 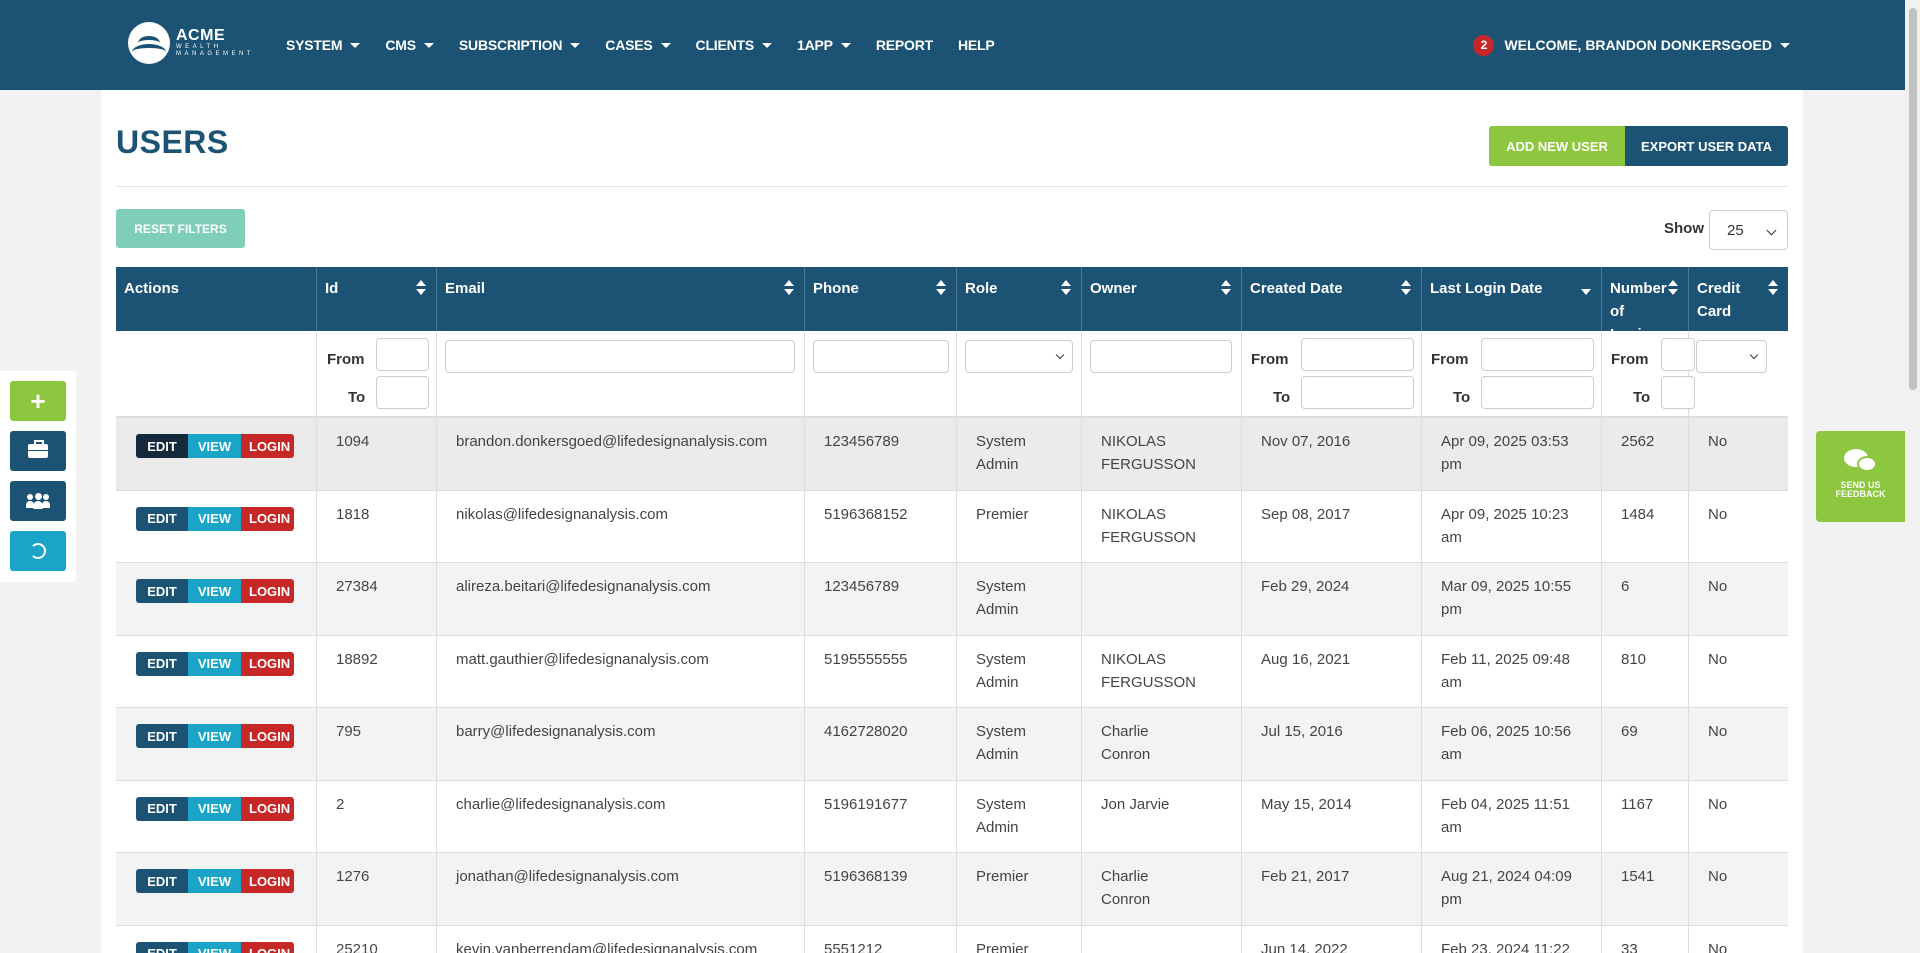 I want to click on cell-id-text: 1276, so click(x=353, y=876).